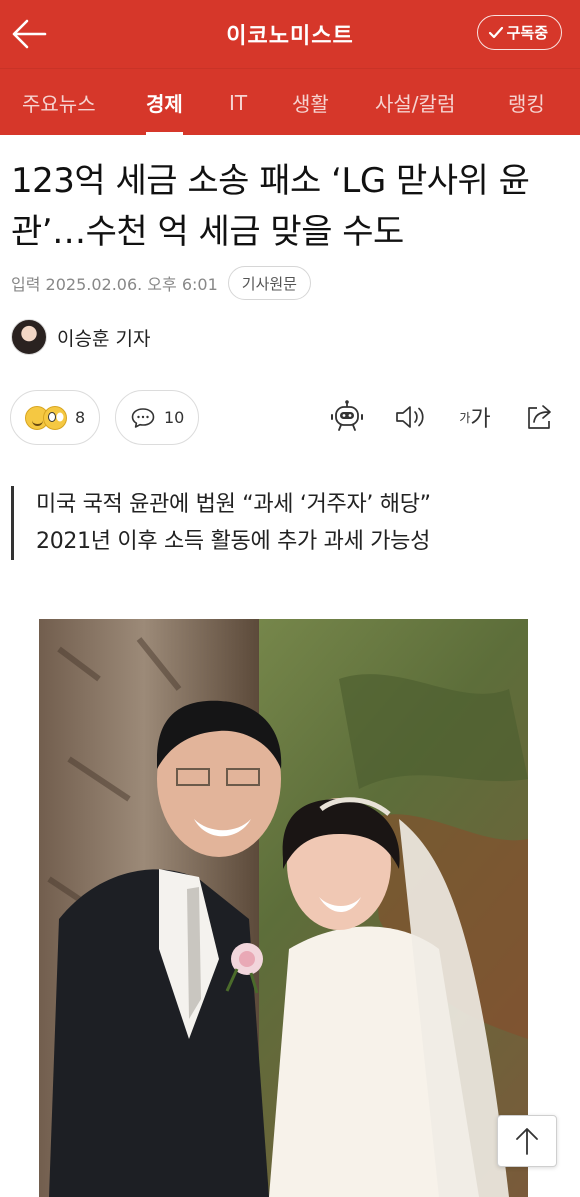 The height and width of the screenshot is (1197, 580). I want to click on reaction-button: 8, so click(55, 417).